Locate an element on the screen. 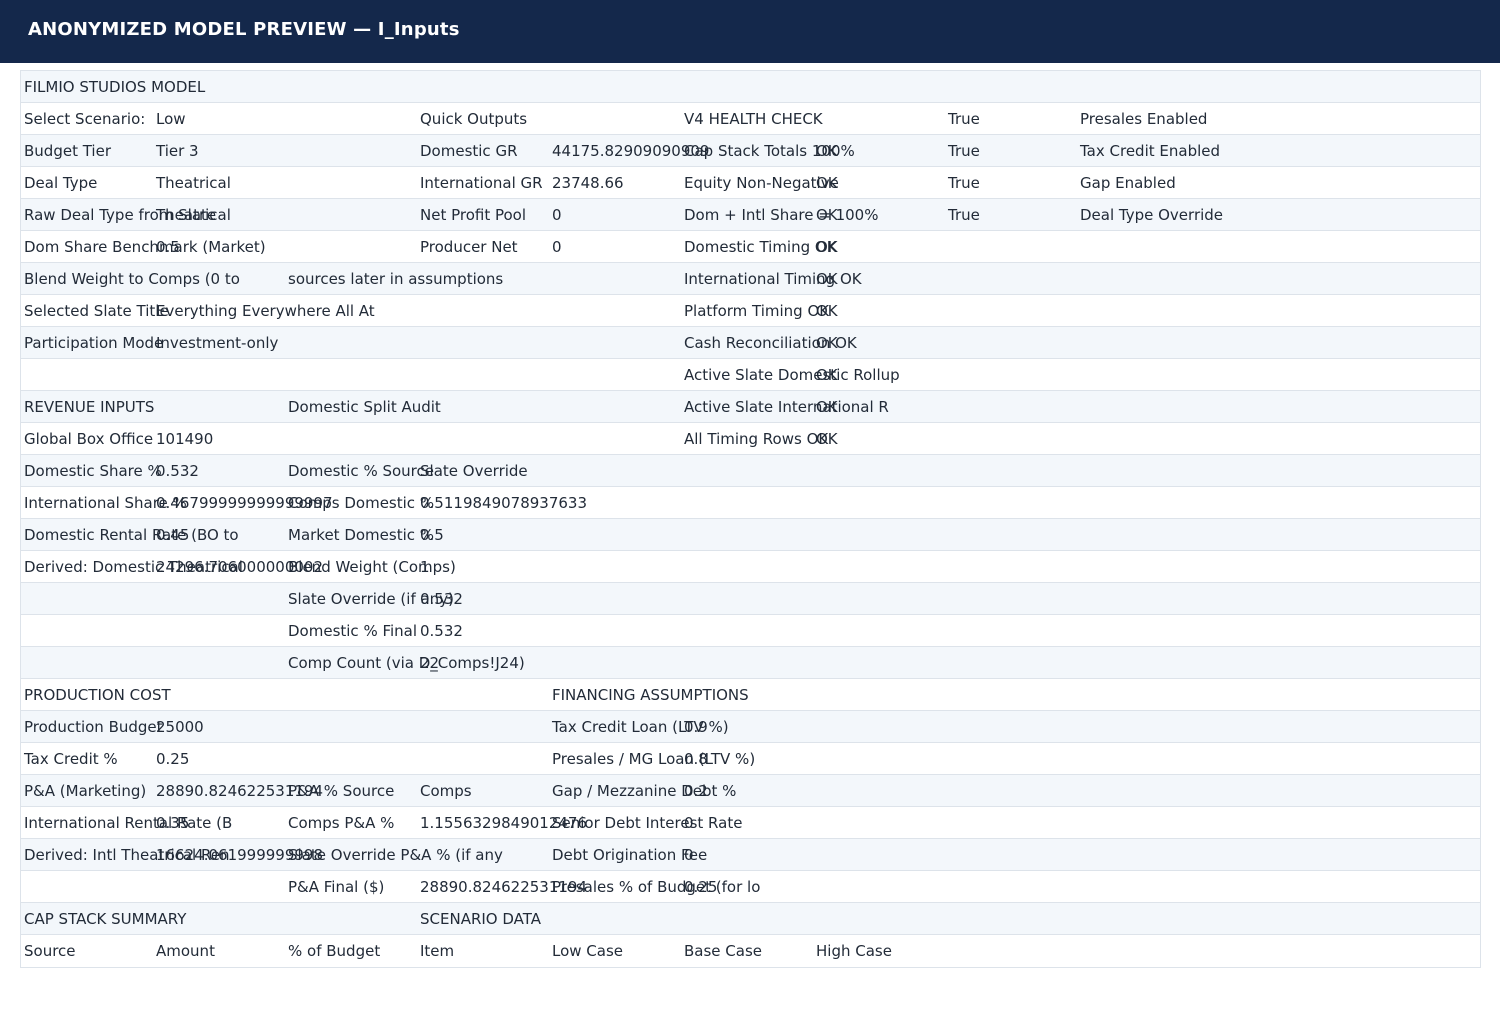 This screenshot has height=1032, width=1500. sheet-cell: sources later in assumptions is located at coordinates (395, 278).